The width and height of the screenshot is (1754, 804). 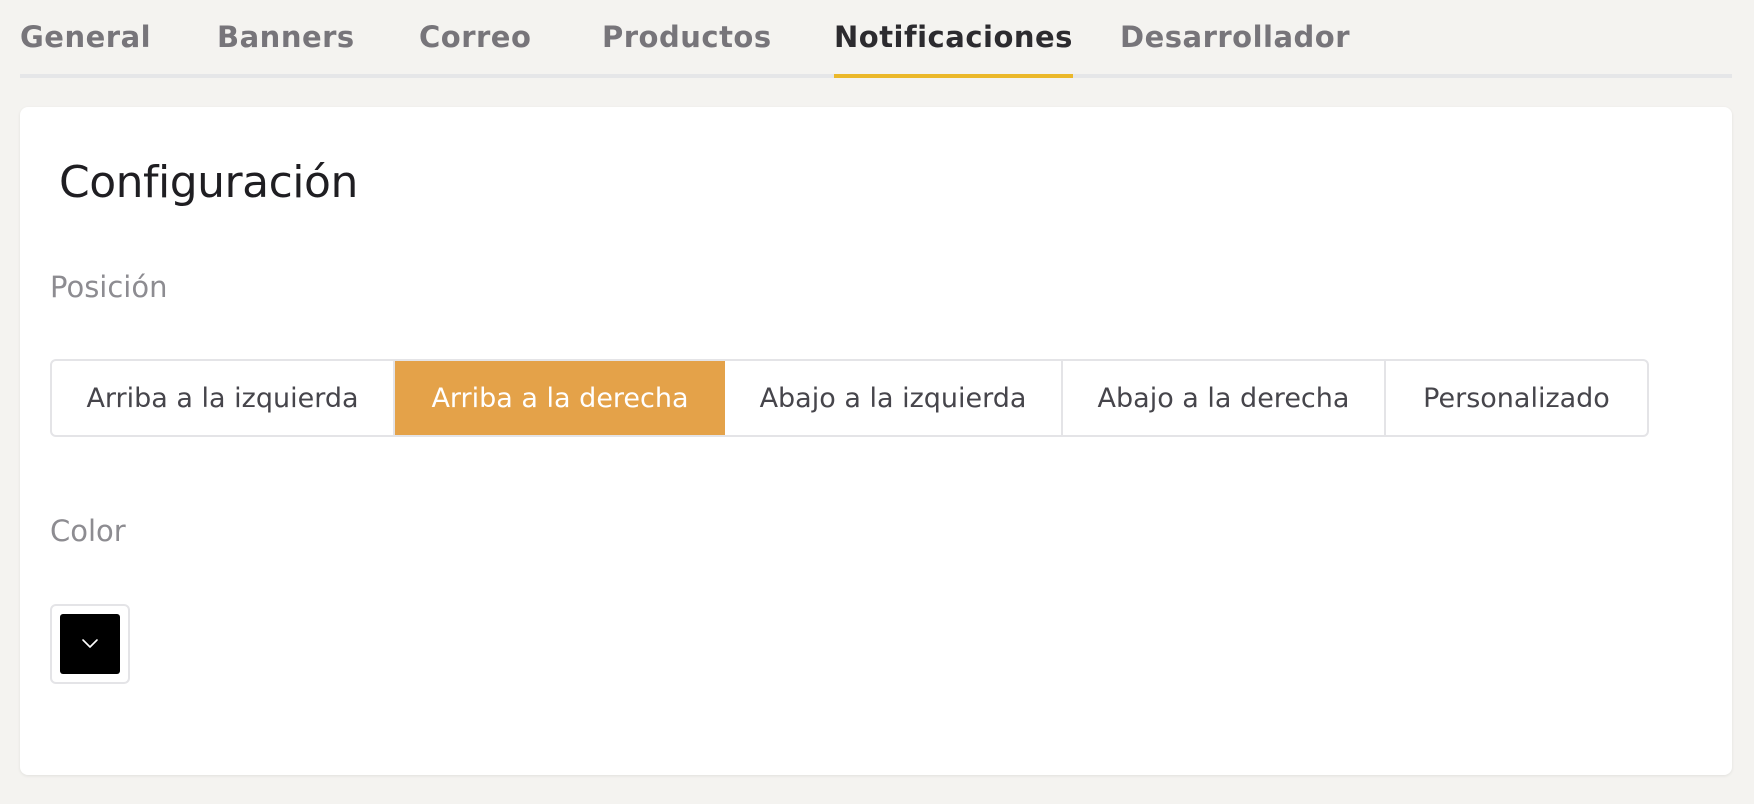 What do you see at coordinates (286, 37) in the screenshot?
I see `tab-label: Banners` at bounding box center [286, 37].